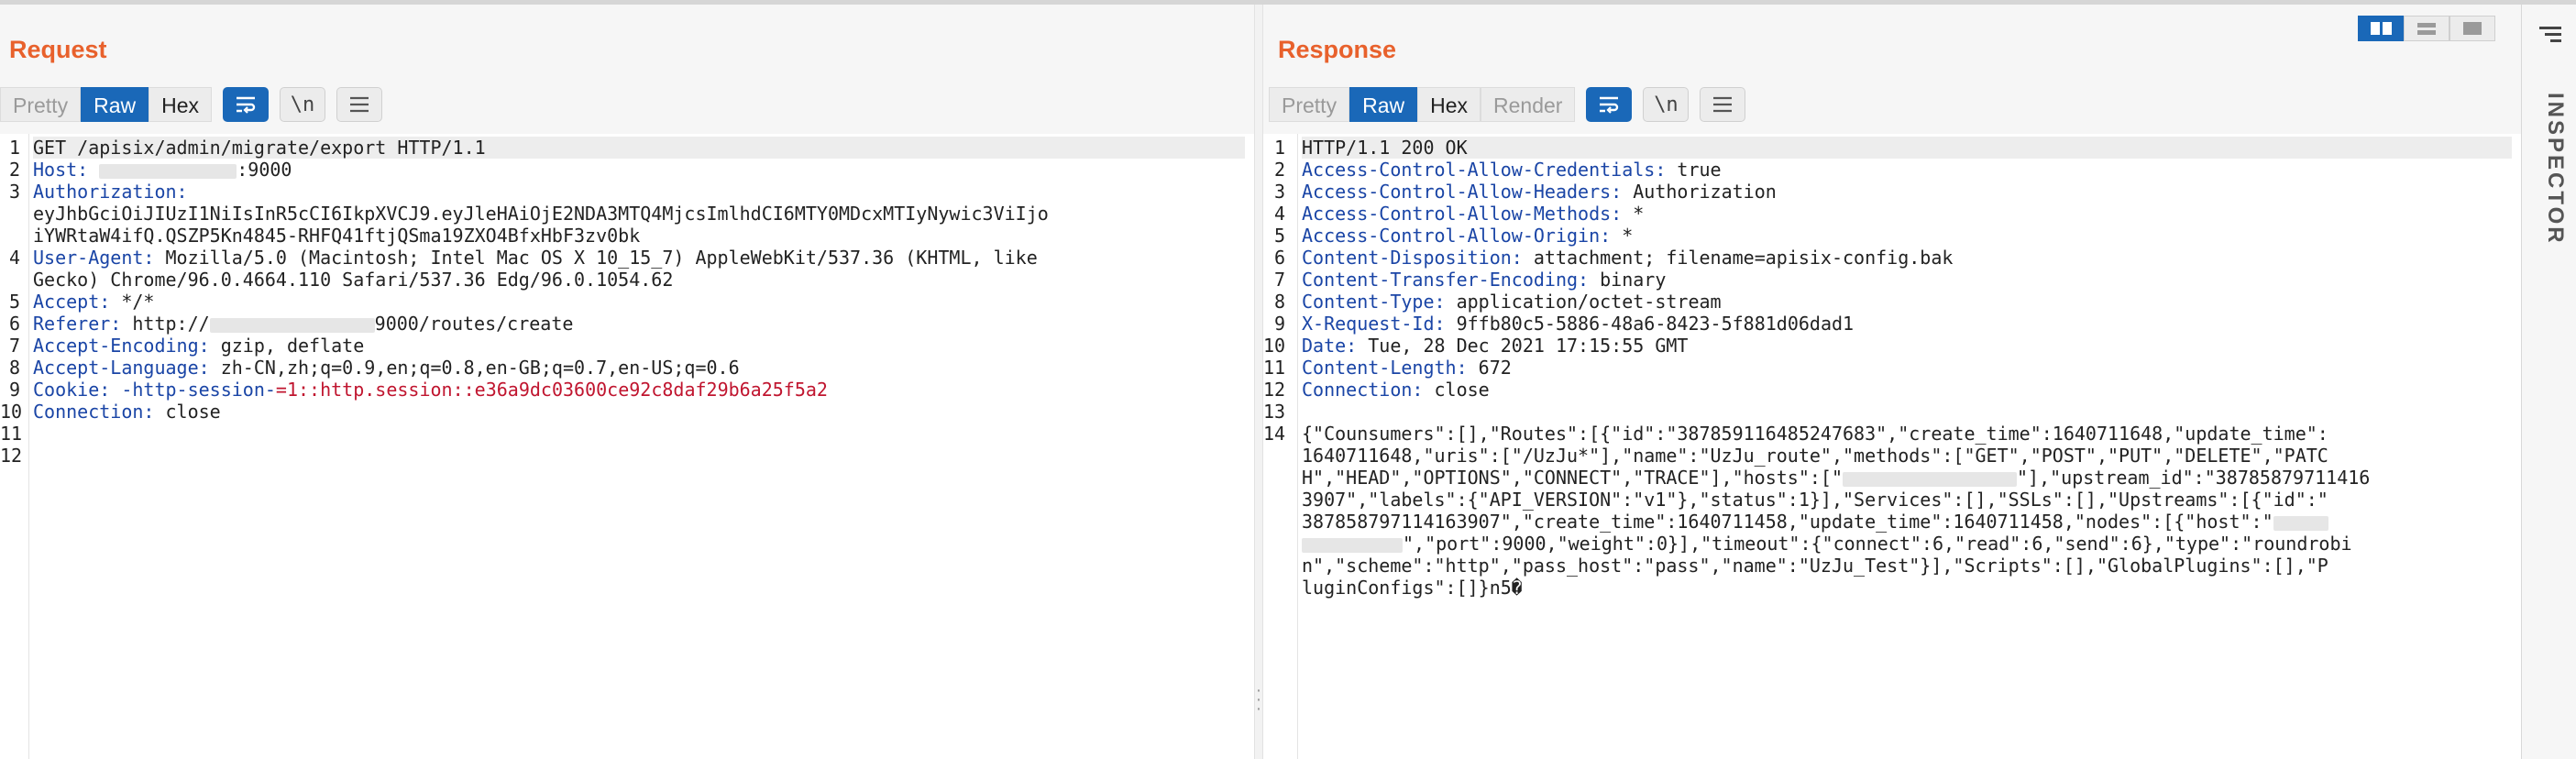  What do you see at coordinates (1667, 104) in the screenshot?
I see `response-show-newlines-button: \n` at bounding box center [1667, 104].